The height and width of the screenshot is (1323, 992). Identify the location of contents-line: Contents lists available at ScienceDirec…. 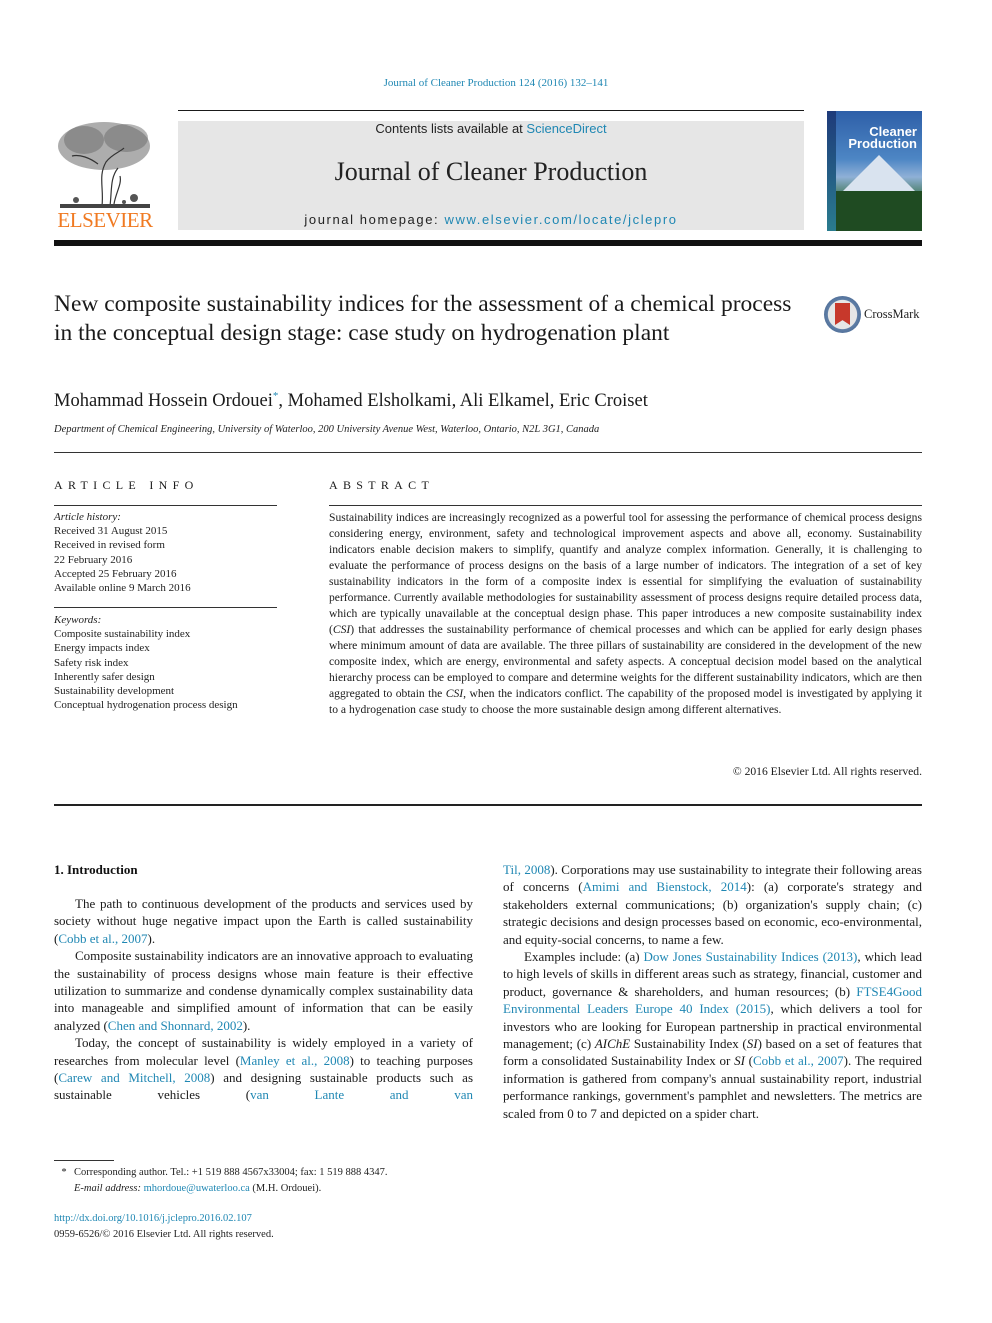
(491, 128).